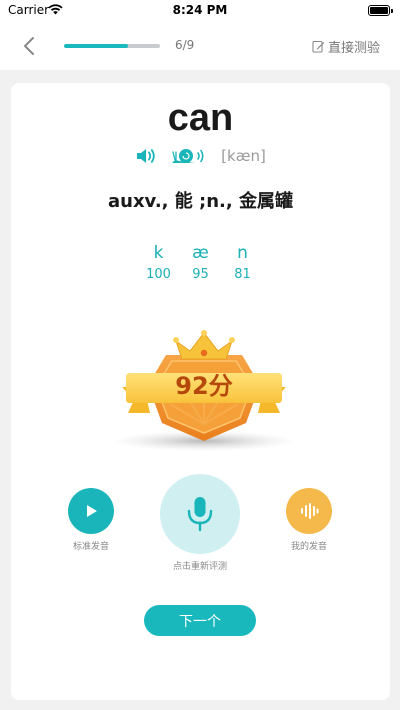  I want to click on back-arrow-icon, so click(30, 46).